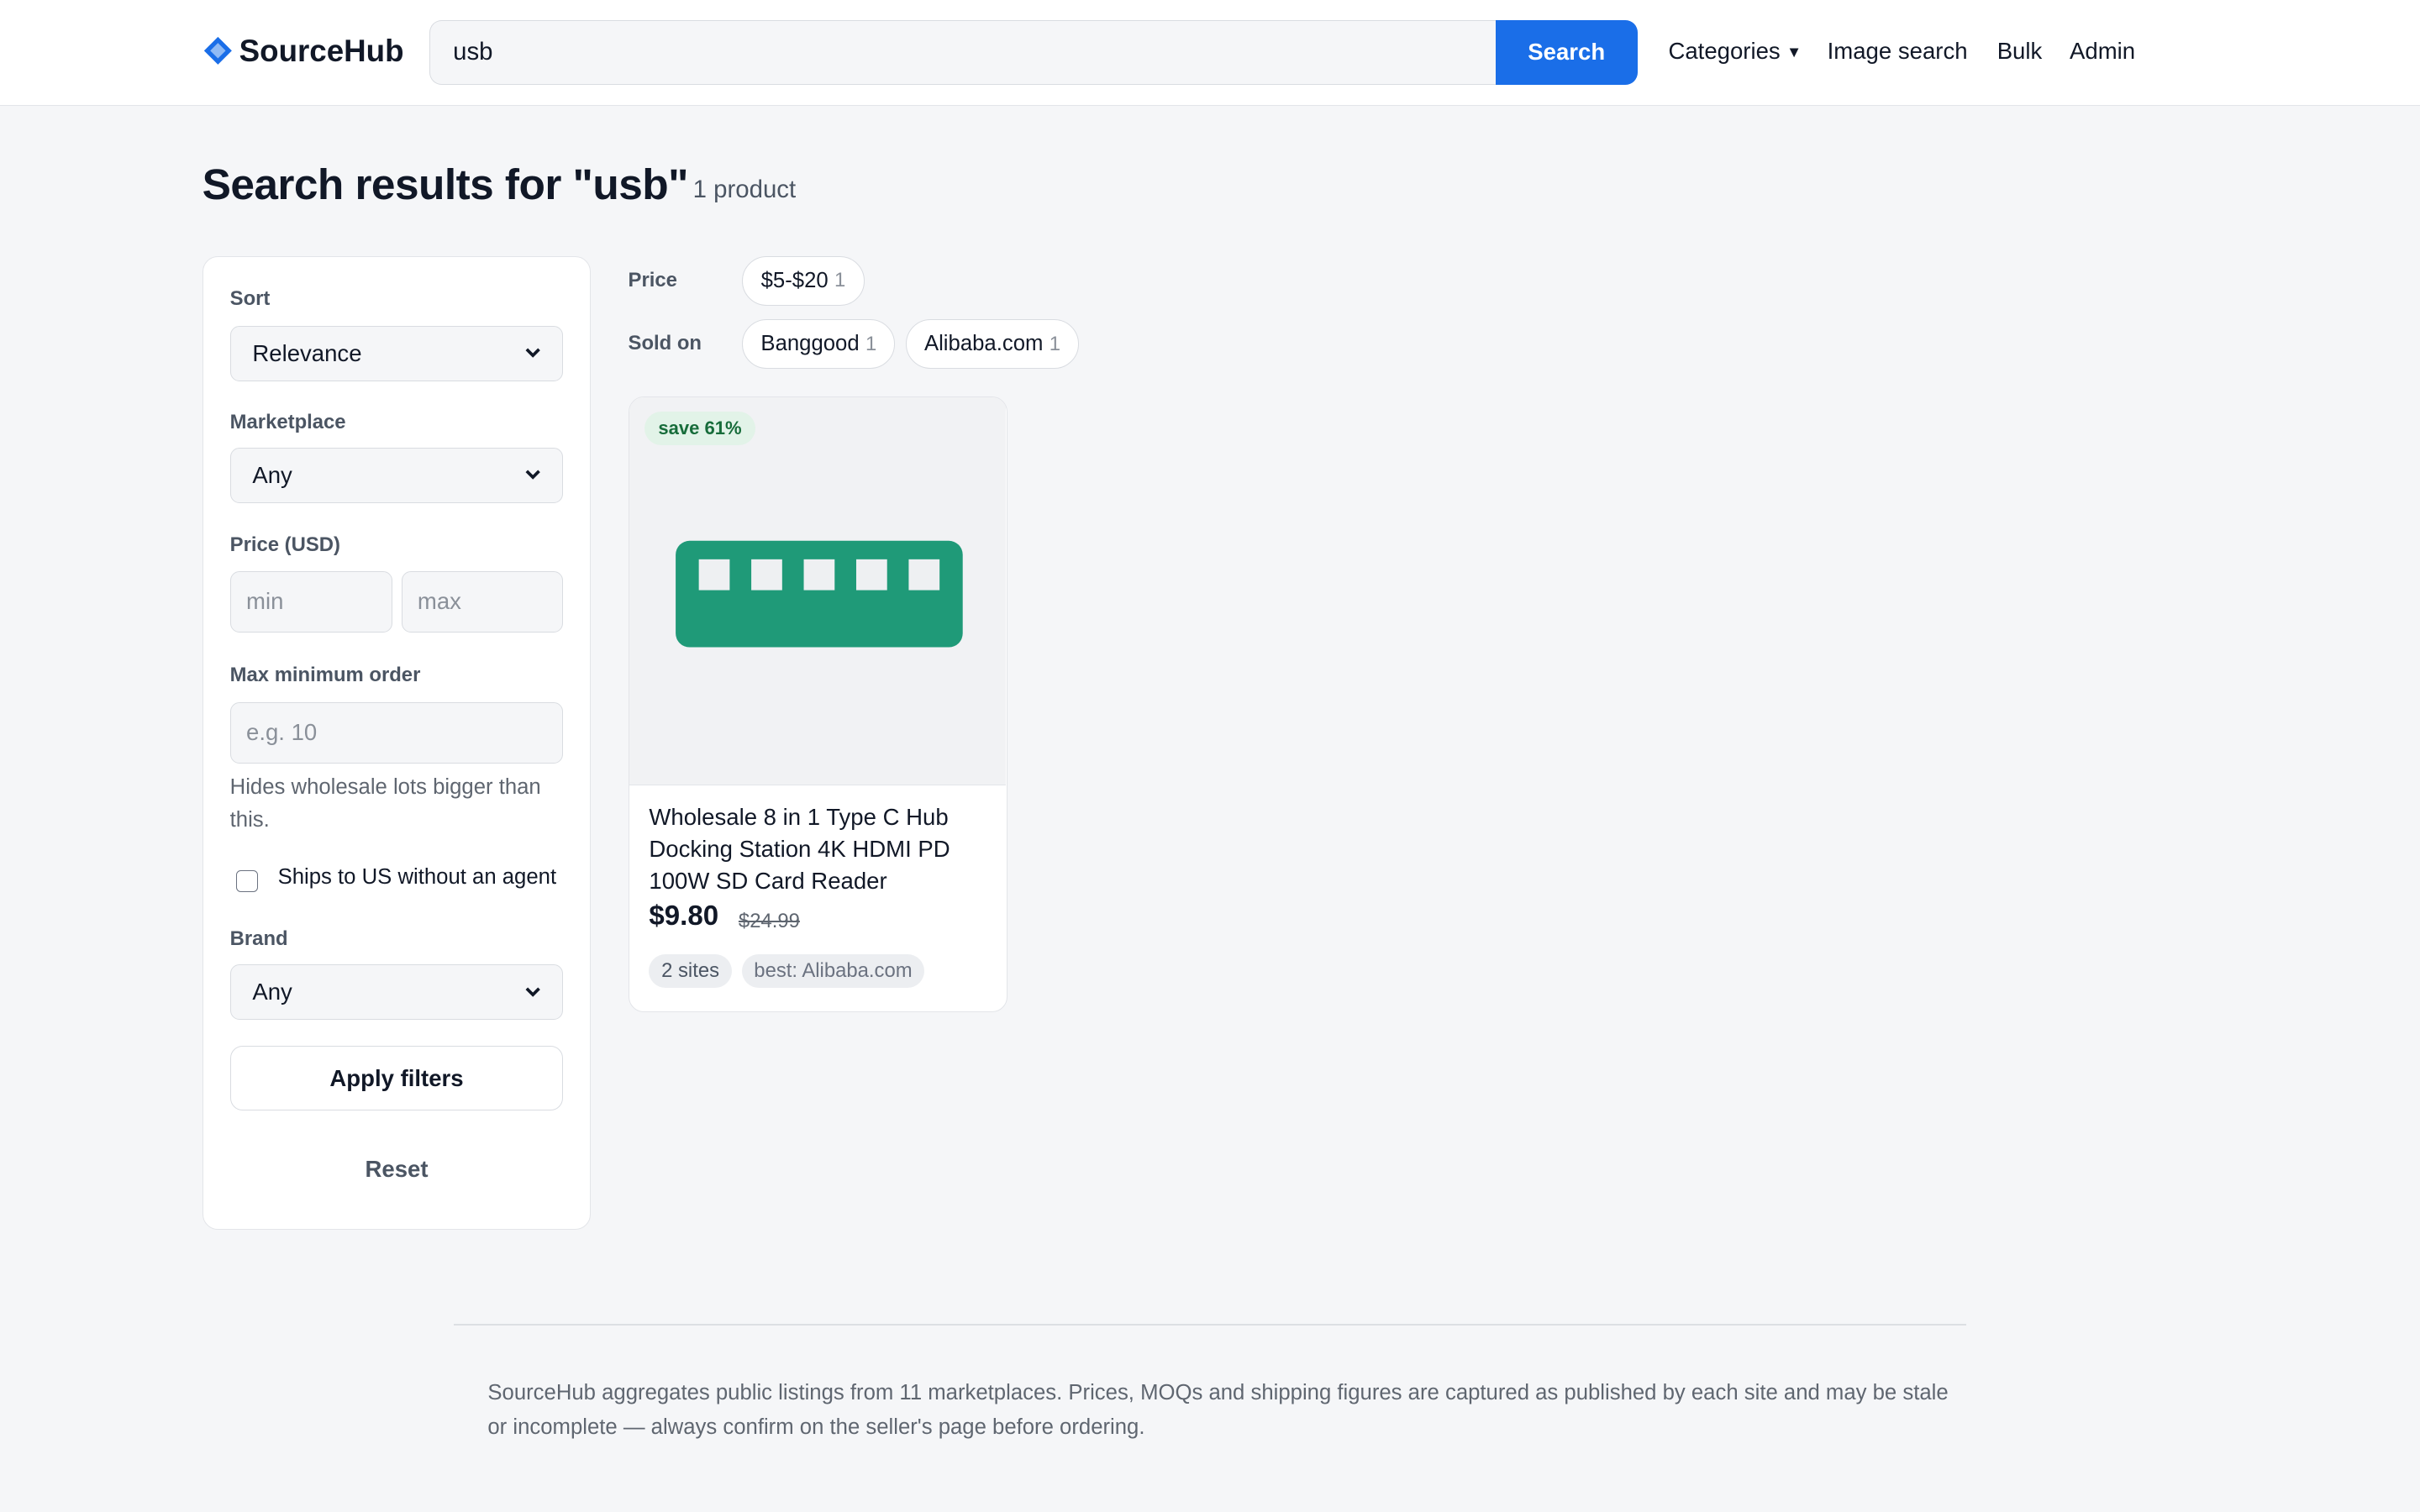 Image resolution: width=2420 pixels, height=1512 pixels. Describe the element at coordinates (287, 421) in the screenshot. I see `marketplace-label: Marketplace` at that location.